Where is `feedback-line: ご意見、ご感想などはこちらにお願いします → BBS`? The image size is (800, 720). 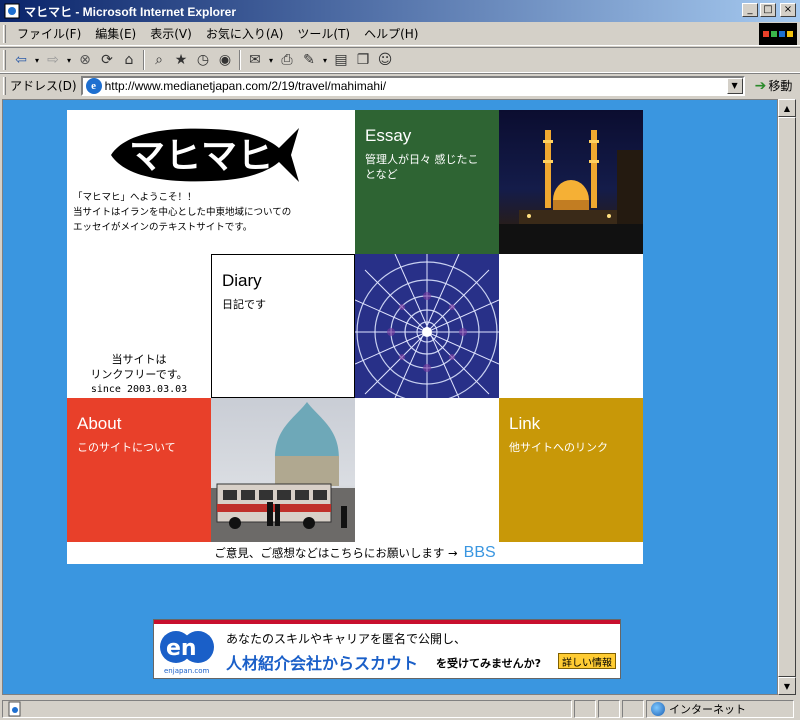 feedback-line: ご意見、ご感想などはこちらにお願いします → BBS is located at coordinates (355, 553).